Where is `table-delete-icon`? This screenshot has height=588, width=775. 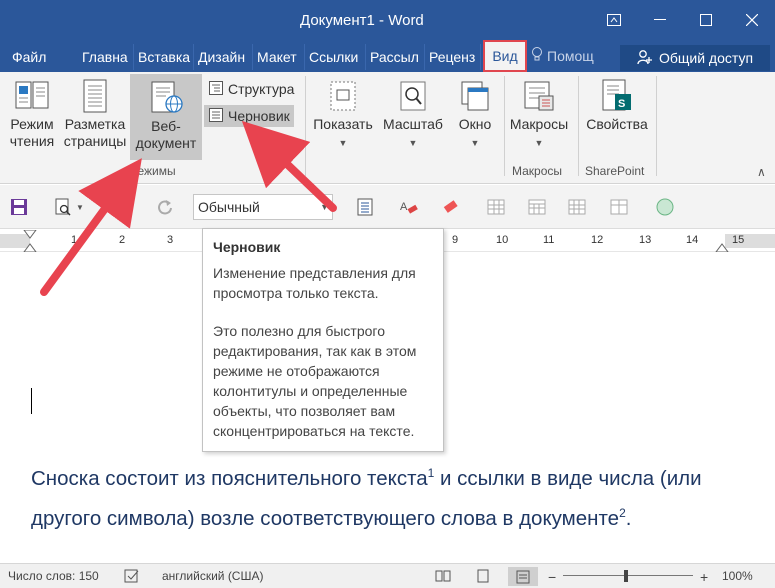
table-delete-icon is located at coordinates (619, 207).